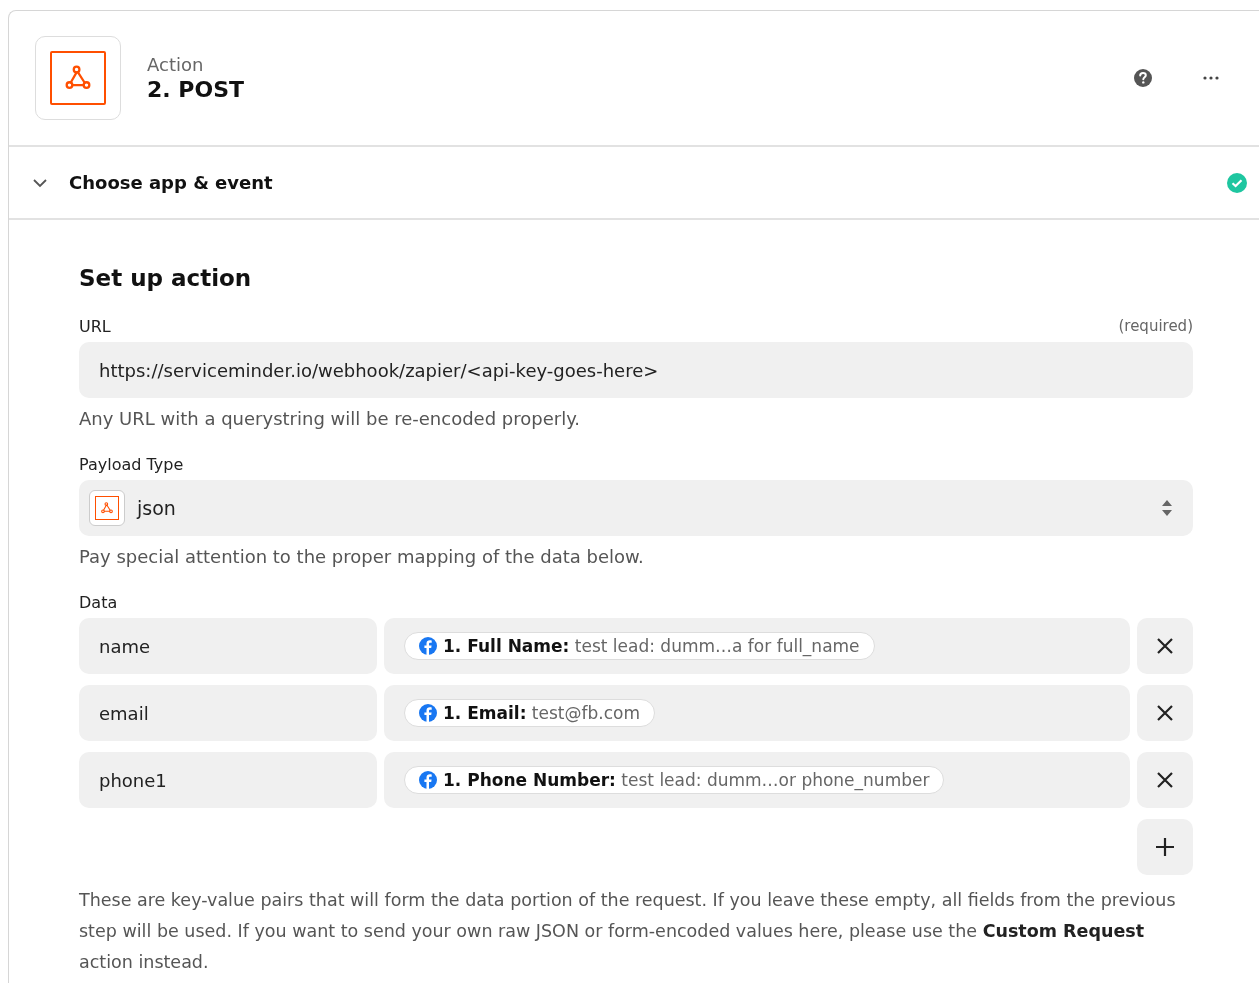  I want to click on mapped-field-chip: 1. Email: test@fb.com, so click(529, 713).